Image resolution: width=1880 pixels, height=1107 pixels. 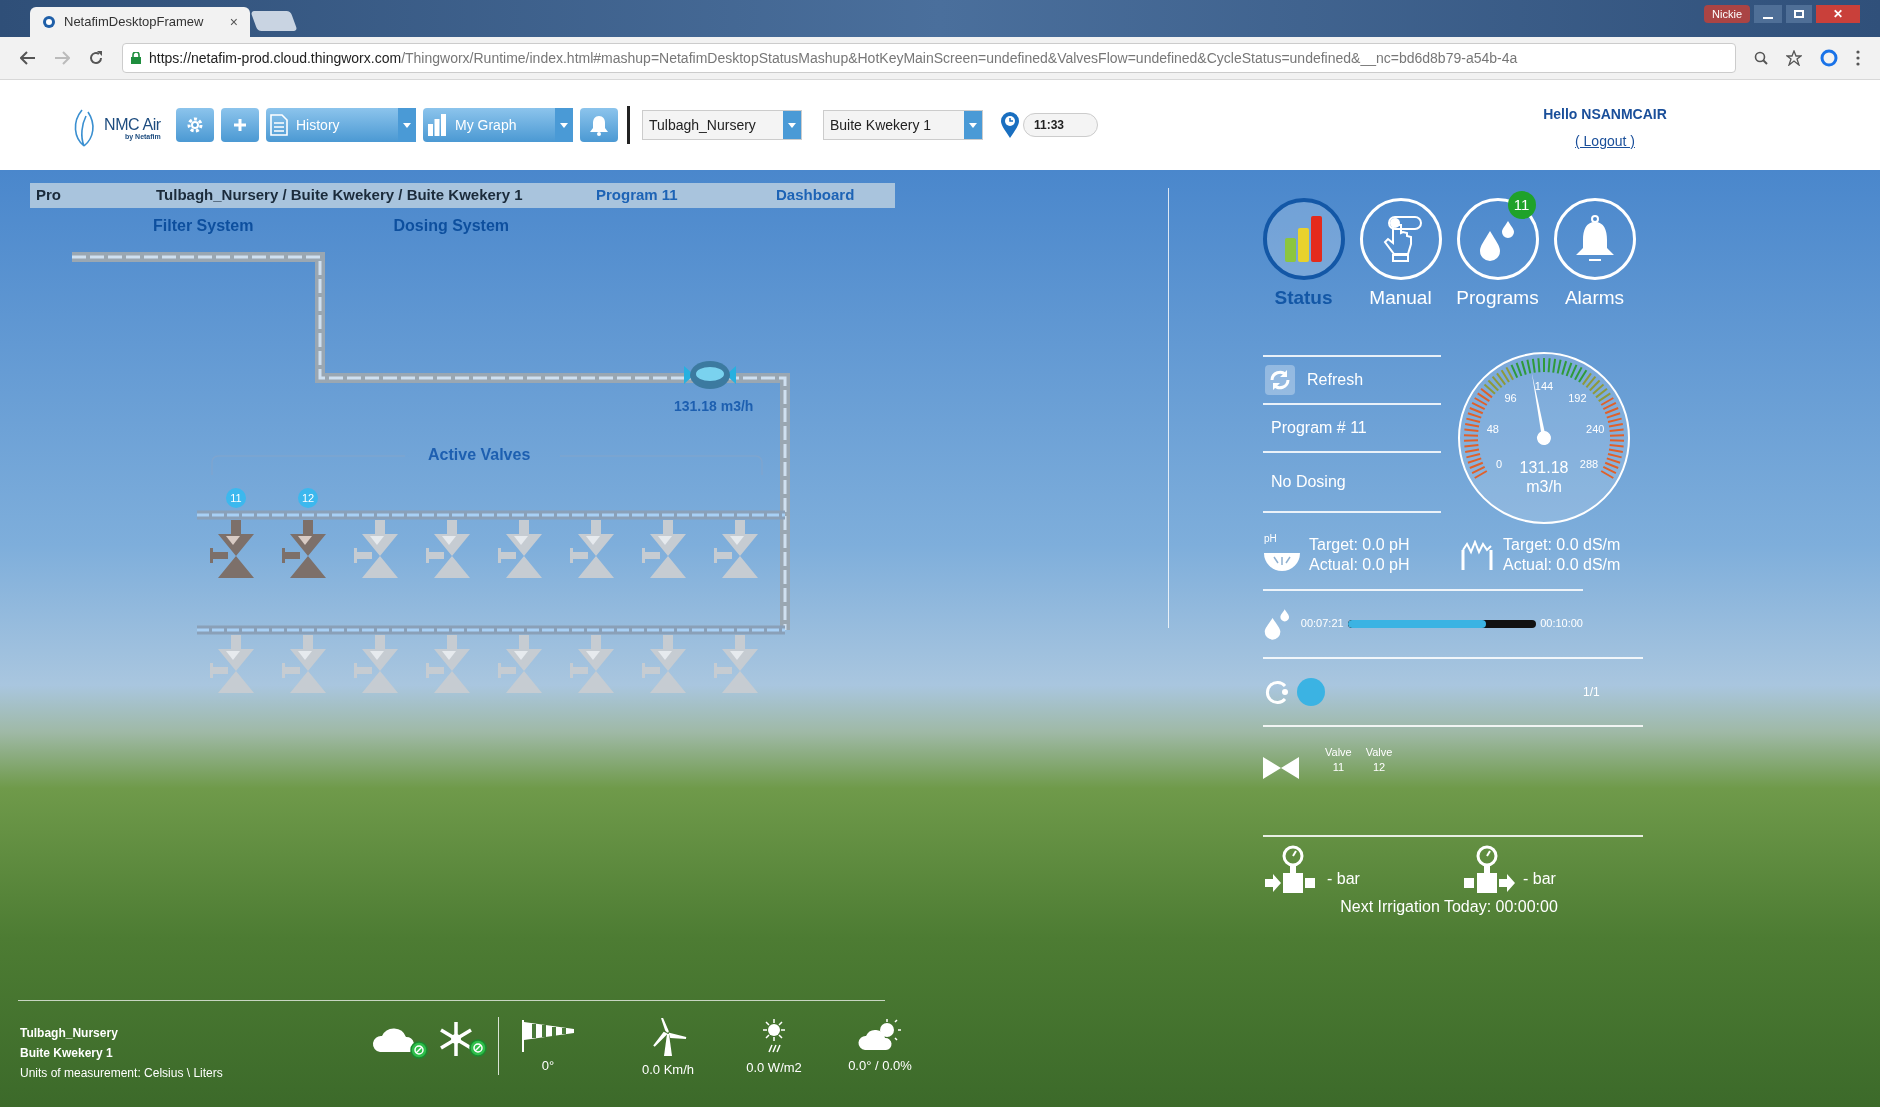 I want to click on zoom-icon, so click(x=1761, y=58).